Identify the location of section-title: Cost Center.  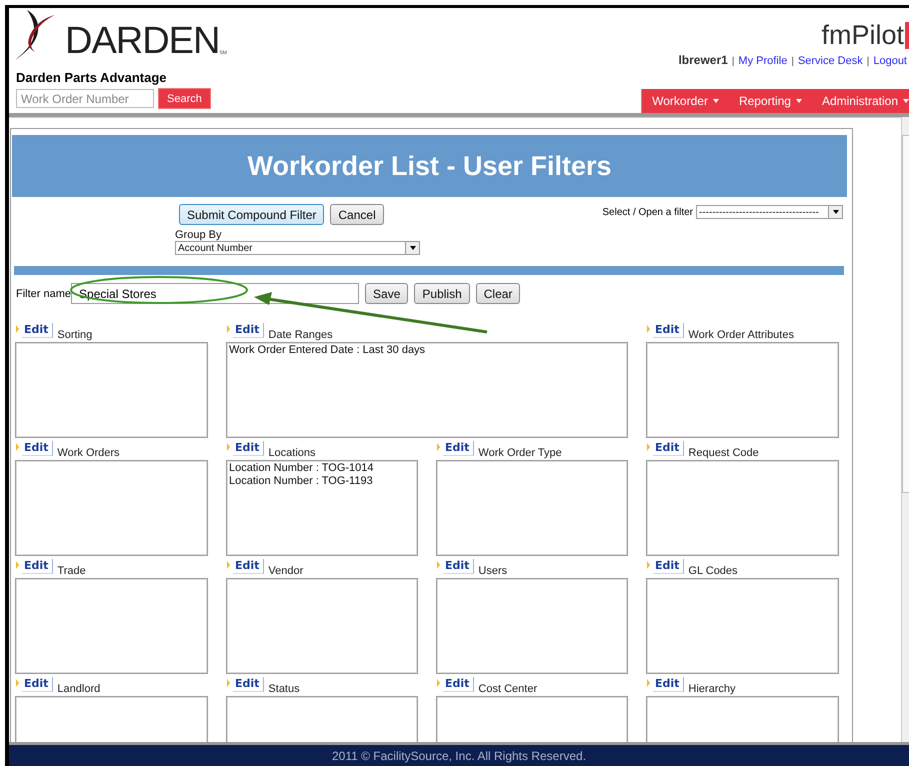
(508, 689).